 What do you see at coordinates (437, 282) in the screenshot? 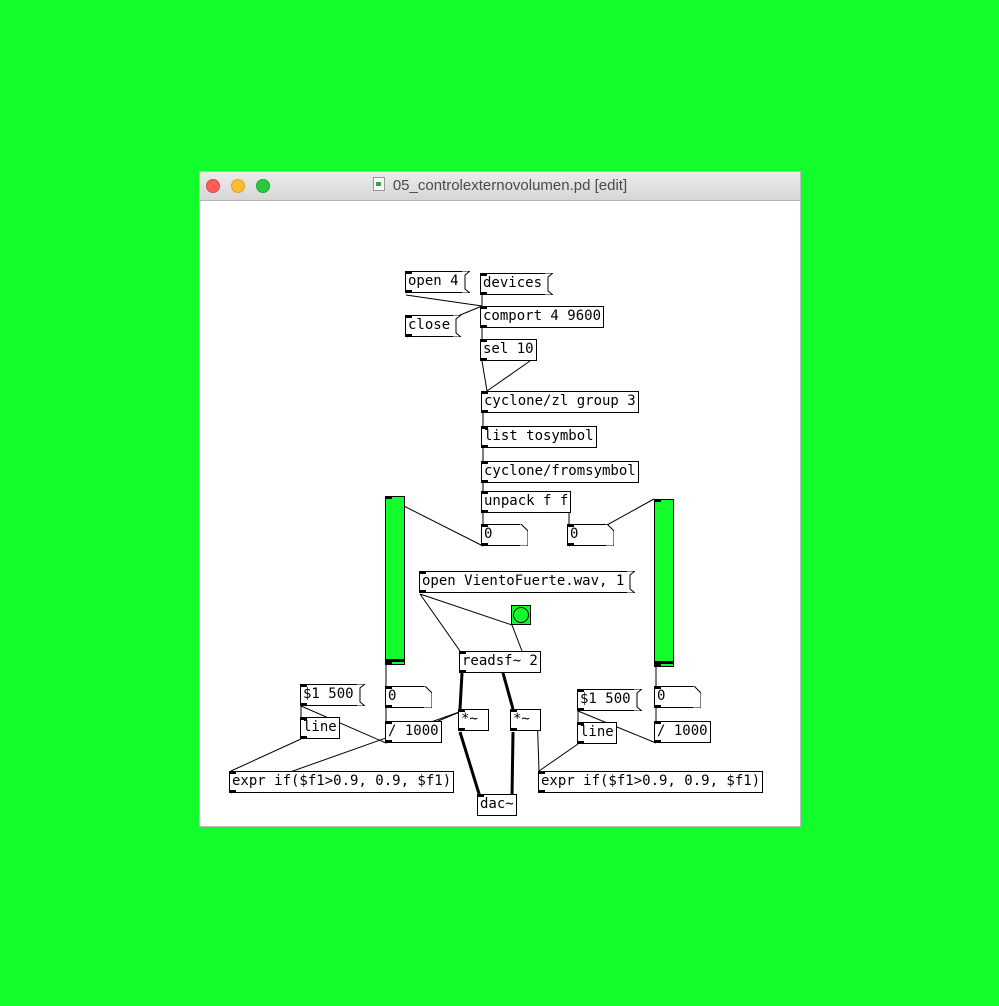
I see `open-port-message: open 4` at bounding box center [437, 282].